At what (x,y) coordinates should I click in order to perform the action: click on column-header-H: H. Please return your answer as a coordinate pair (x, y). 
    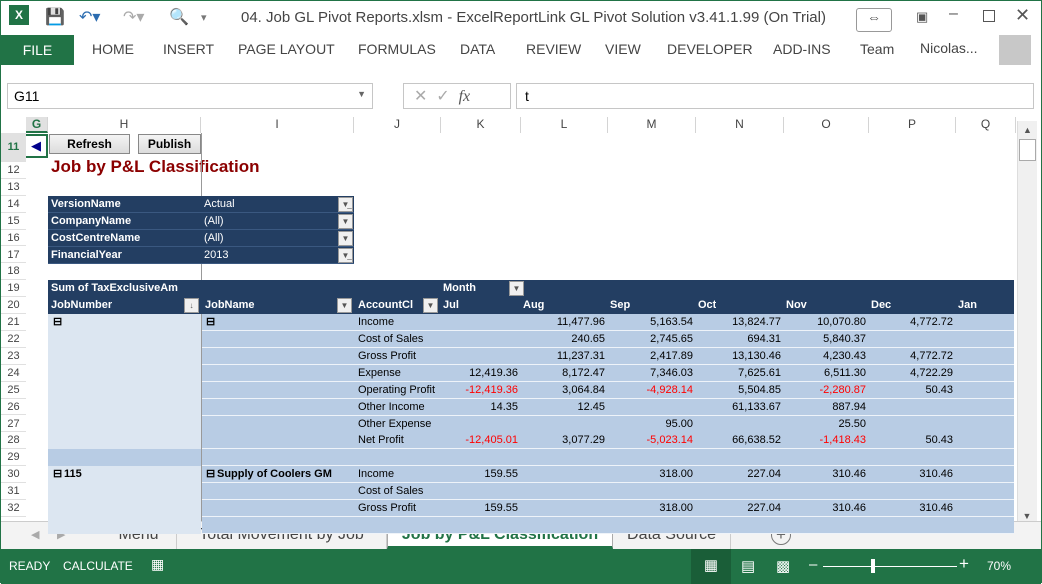
    Looking at the image, I should click on (124, 125).